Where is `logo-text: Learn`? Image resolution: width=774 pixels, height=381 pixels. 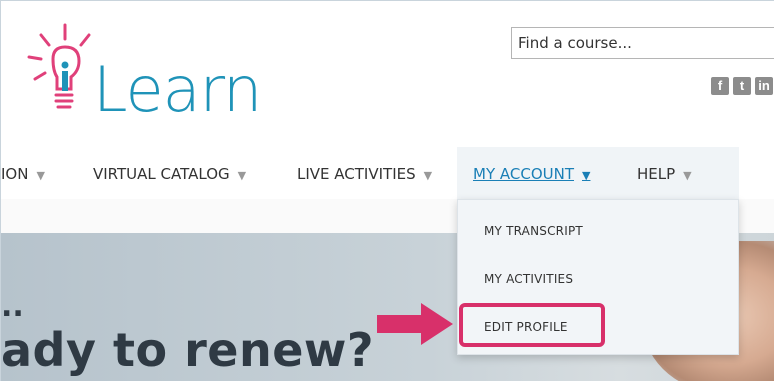
logo-text: Learn is located at coordinates (177, 89).